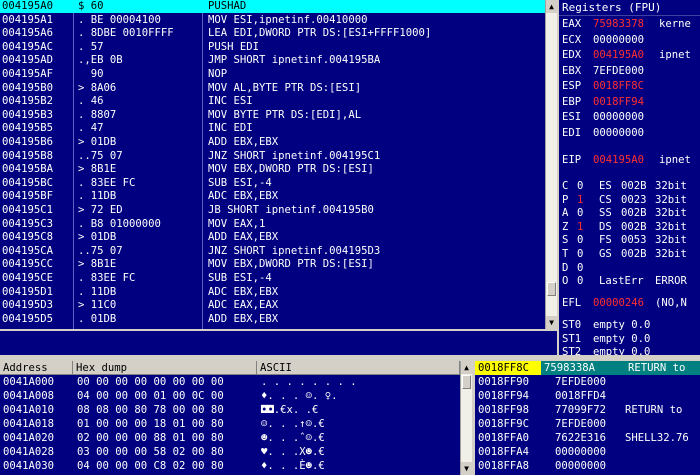 The image size is (700, 475). I want to click on register-row: EBX 7EFDE000, so click(629, 71).